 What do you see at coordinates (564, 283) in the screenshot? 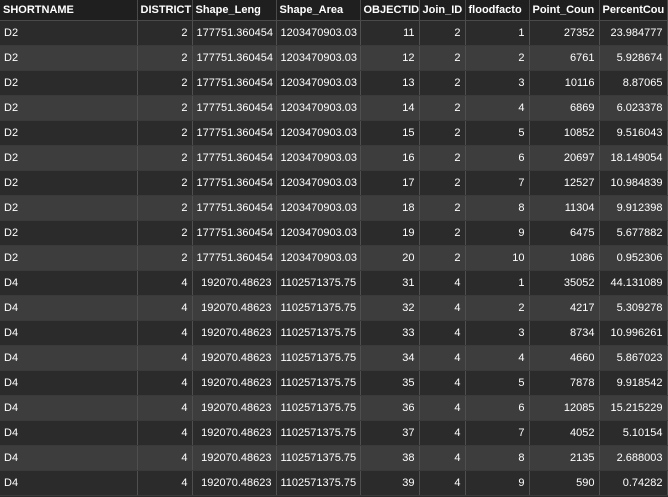
I see `cell-point-coun: 35052` at bounding box center [564, 283].